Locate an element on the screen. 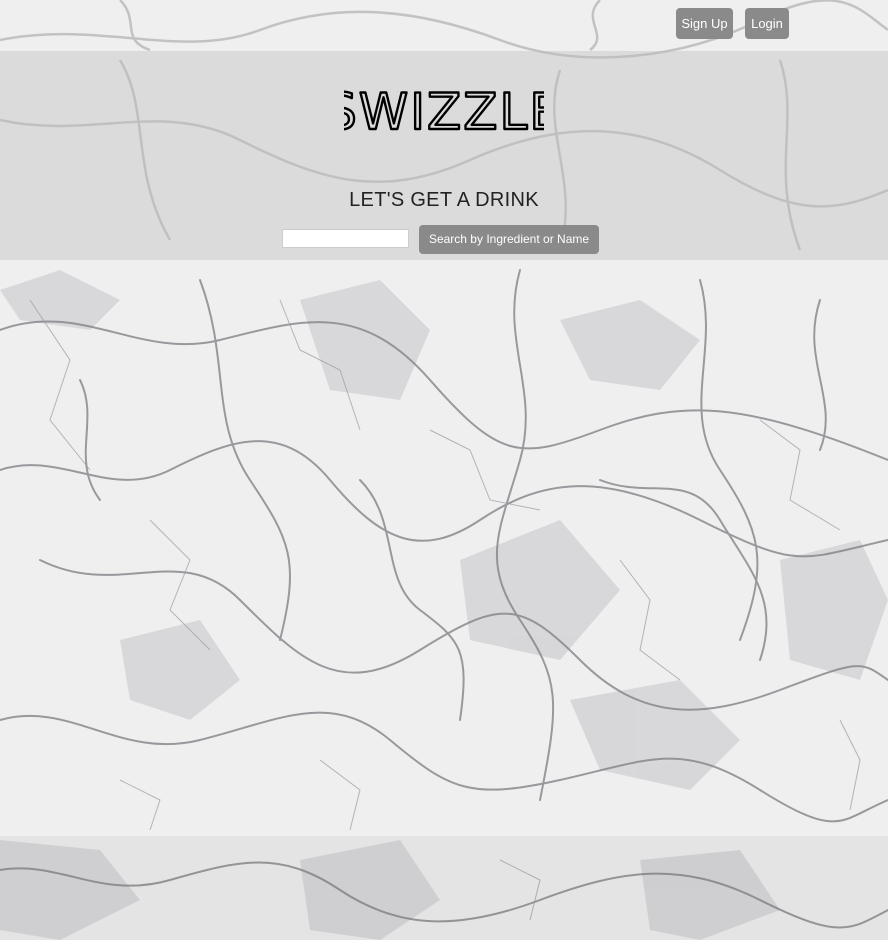 This screenshot has height=940, width=888. search-input is located at coordinates (345, 238).